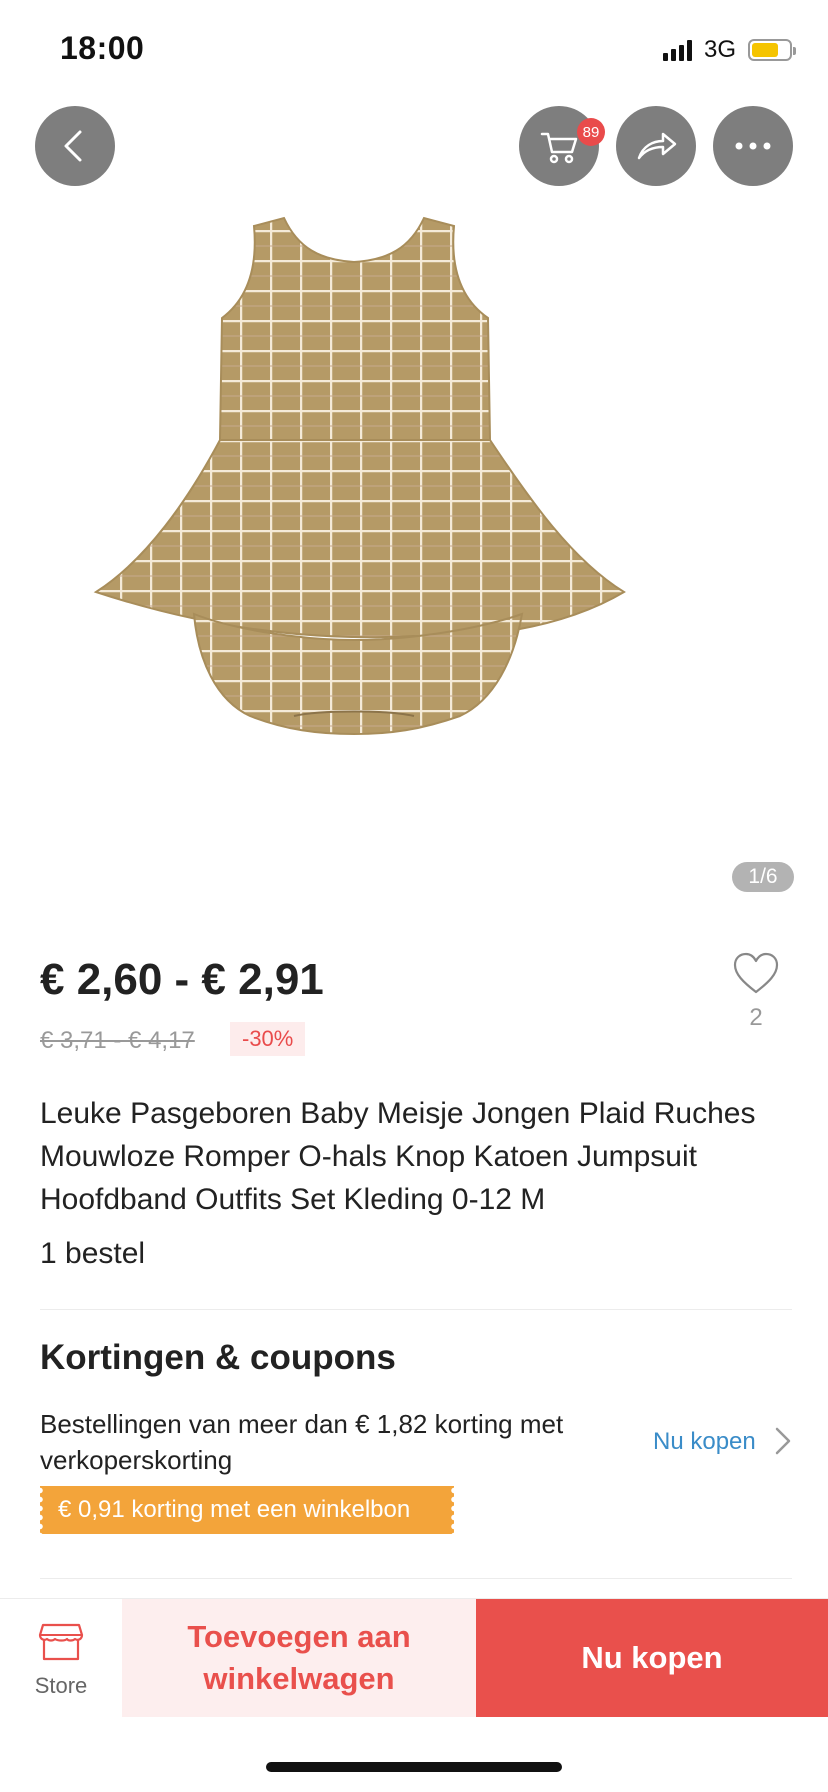  I want to click on signal-icon, so click(677, 50).